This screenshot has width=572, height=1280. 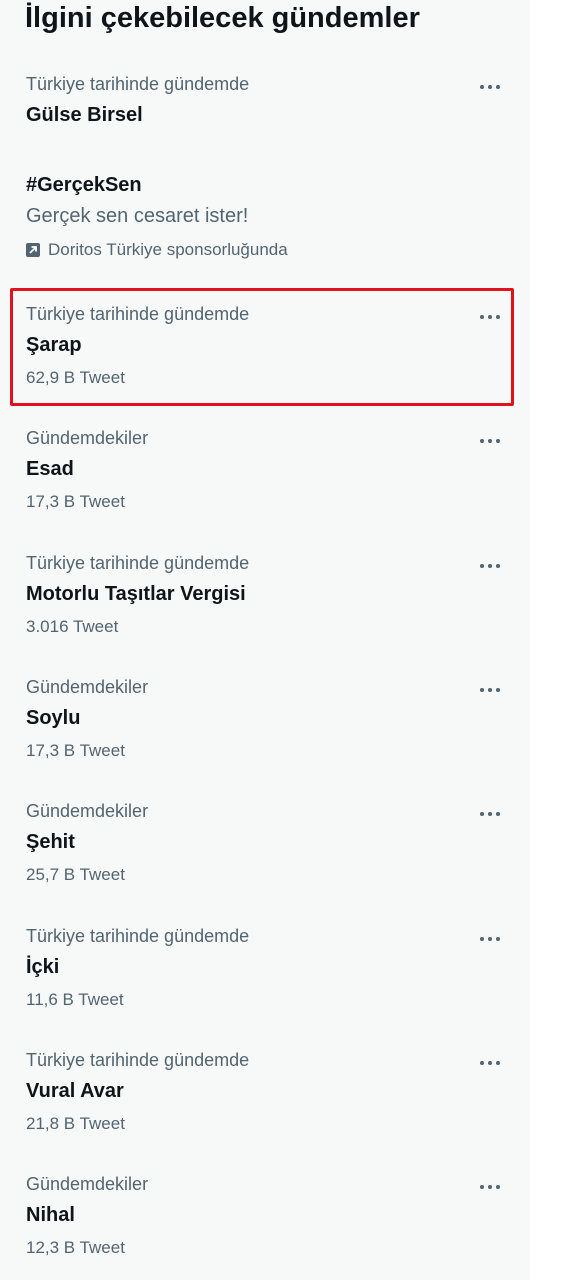 I want to click on trend-item: Gündemdekiler Soylu 17,3 B Tweet, so click(x=265, y=724).